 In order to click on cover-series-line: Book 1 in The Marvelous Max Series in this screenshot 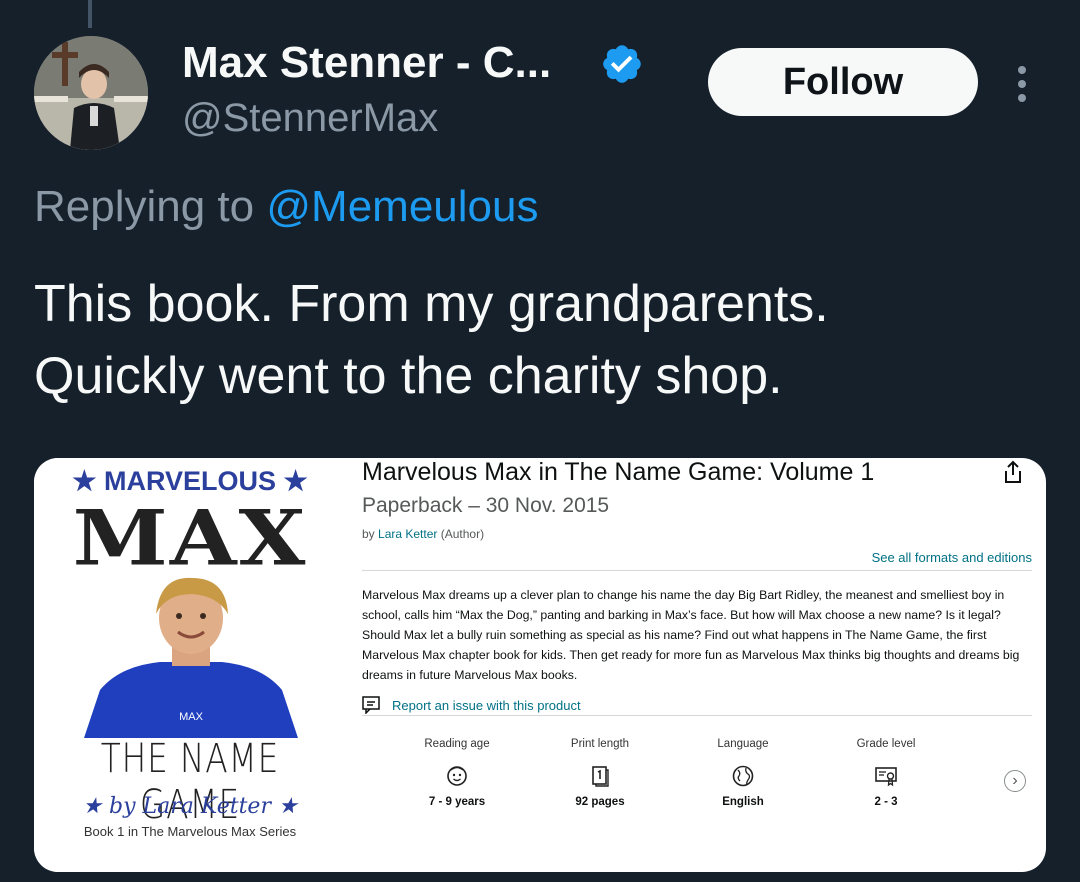, I will do `click(190, 831)`.